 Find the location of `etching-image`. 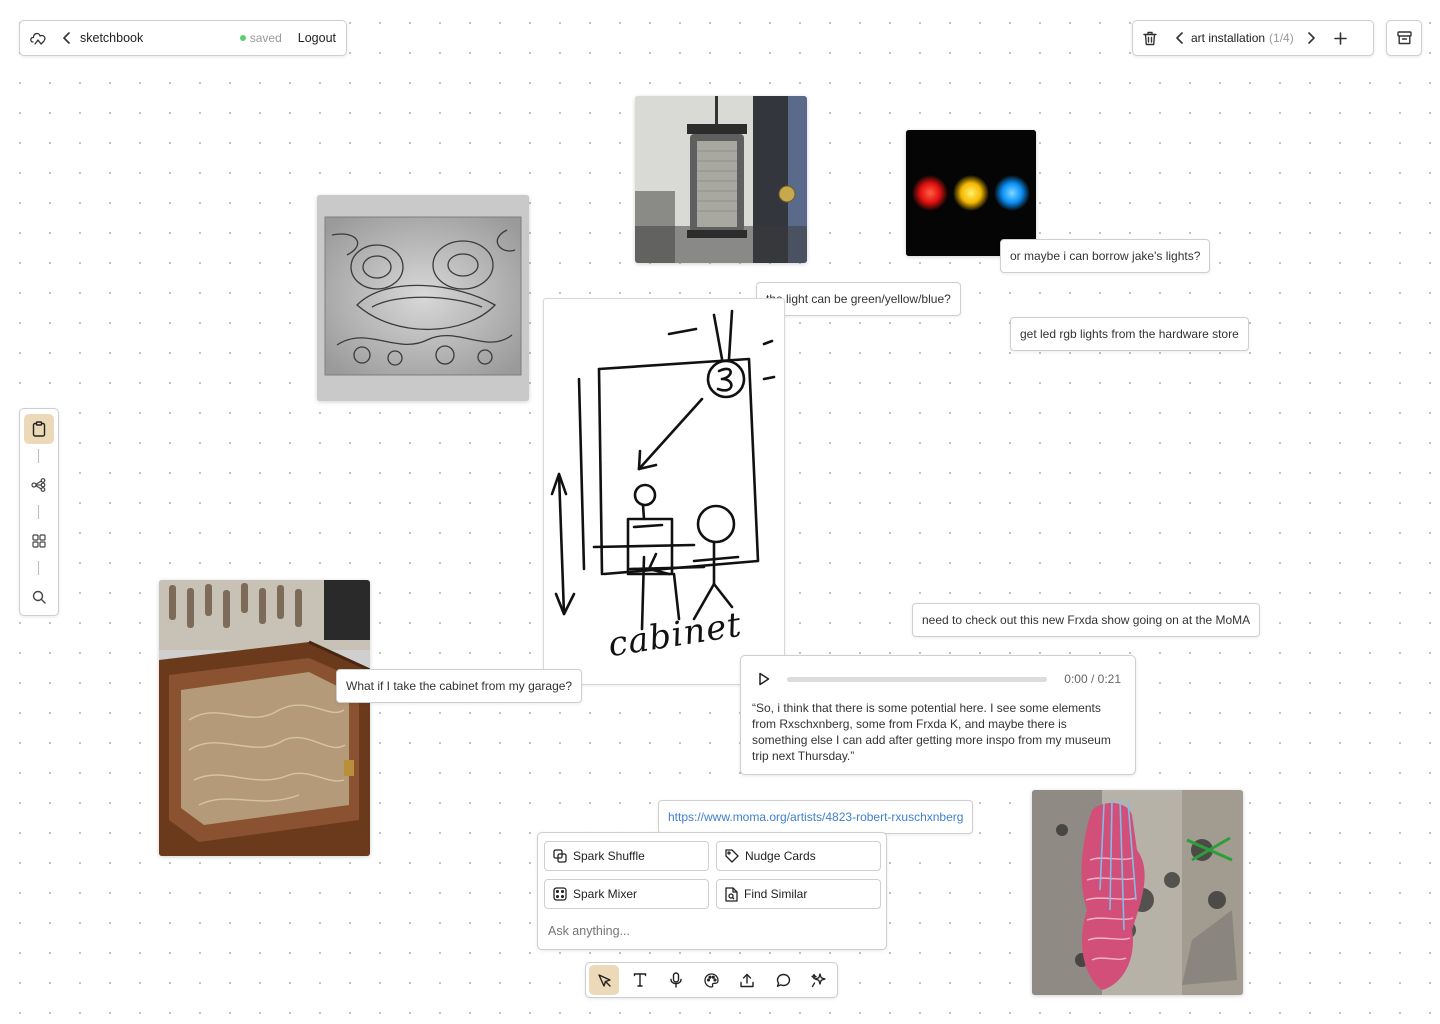

etching-image is located at coordinates (423, 298).